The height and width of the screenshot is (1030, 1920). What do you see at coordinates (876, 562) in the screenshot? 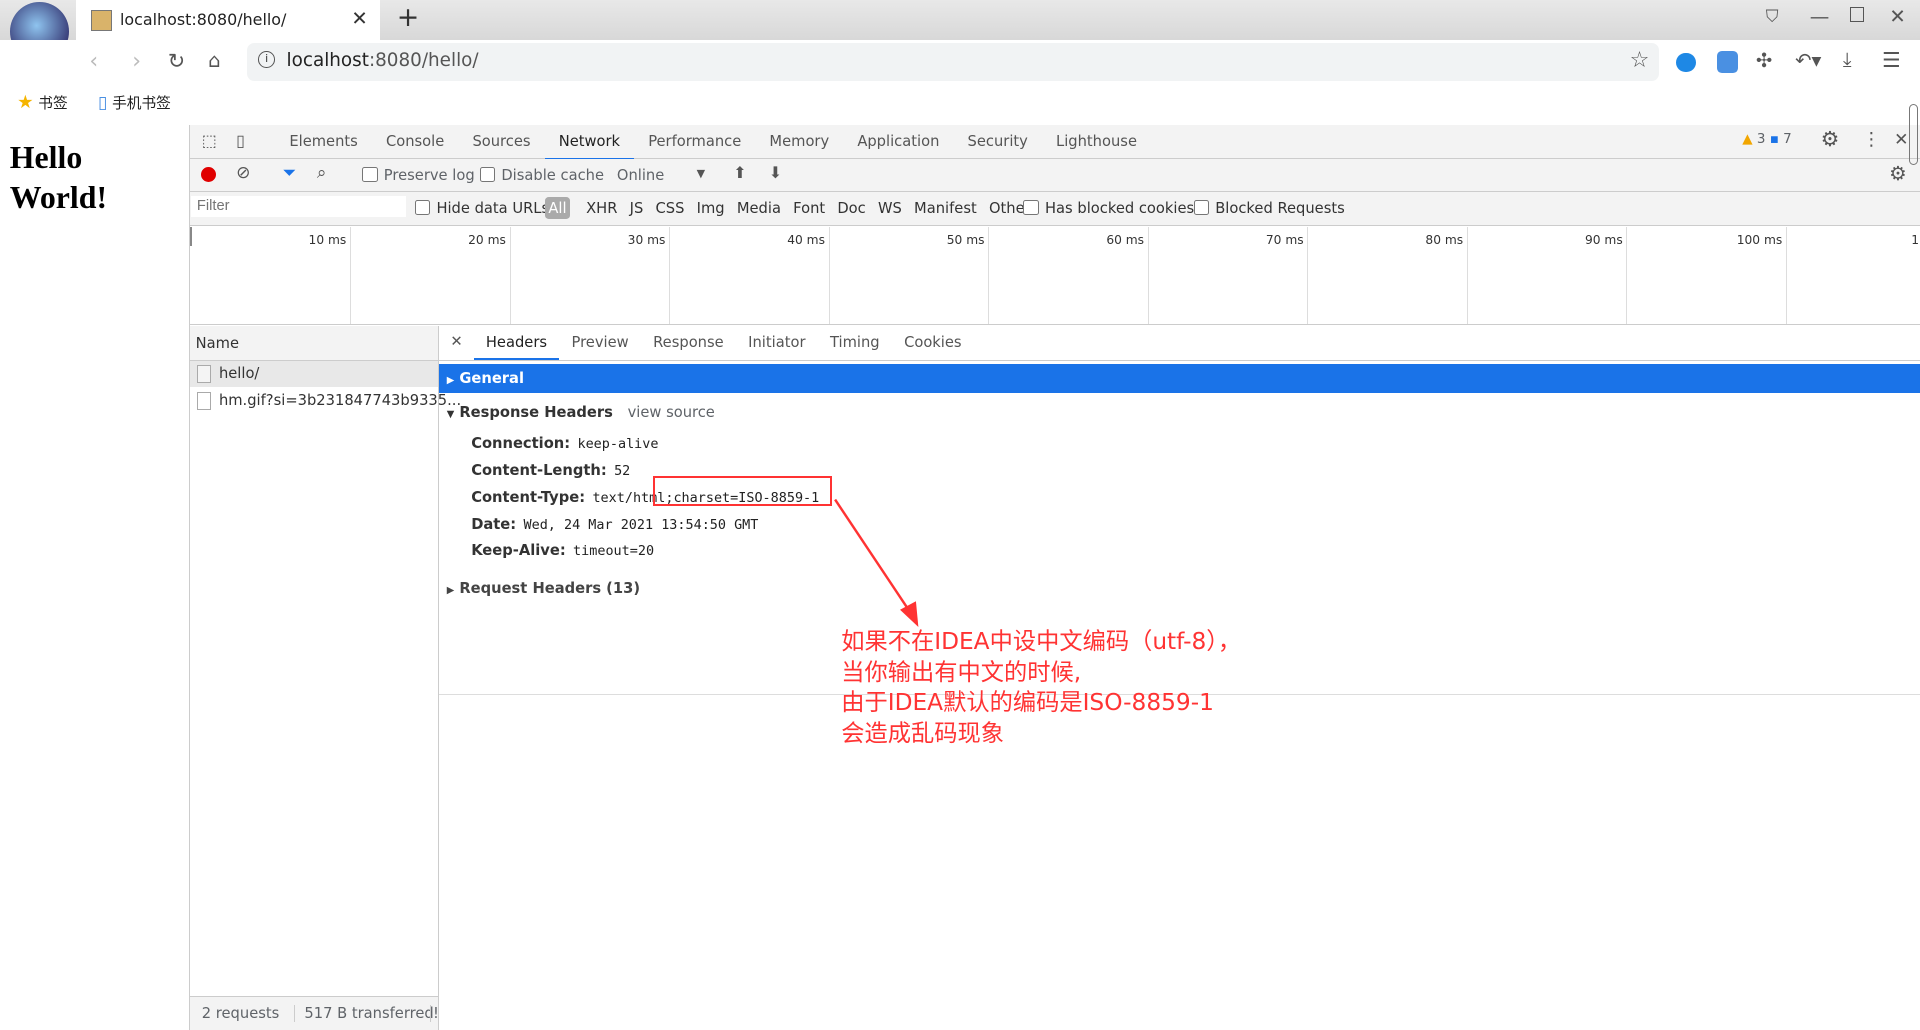
I see `annotation-arrow` at bounding box center [876, 562].